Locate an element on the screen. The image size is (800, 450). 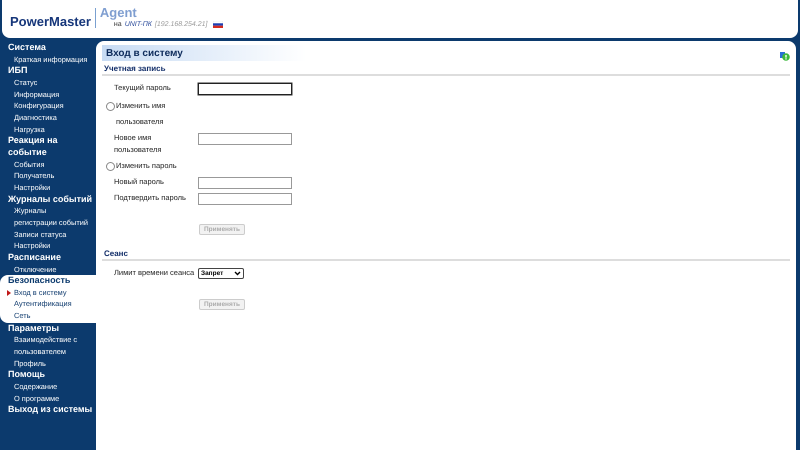
section-title: Сеанс is located at coordinates (446, 255).